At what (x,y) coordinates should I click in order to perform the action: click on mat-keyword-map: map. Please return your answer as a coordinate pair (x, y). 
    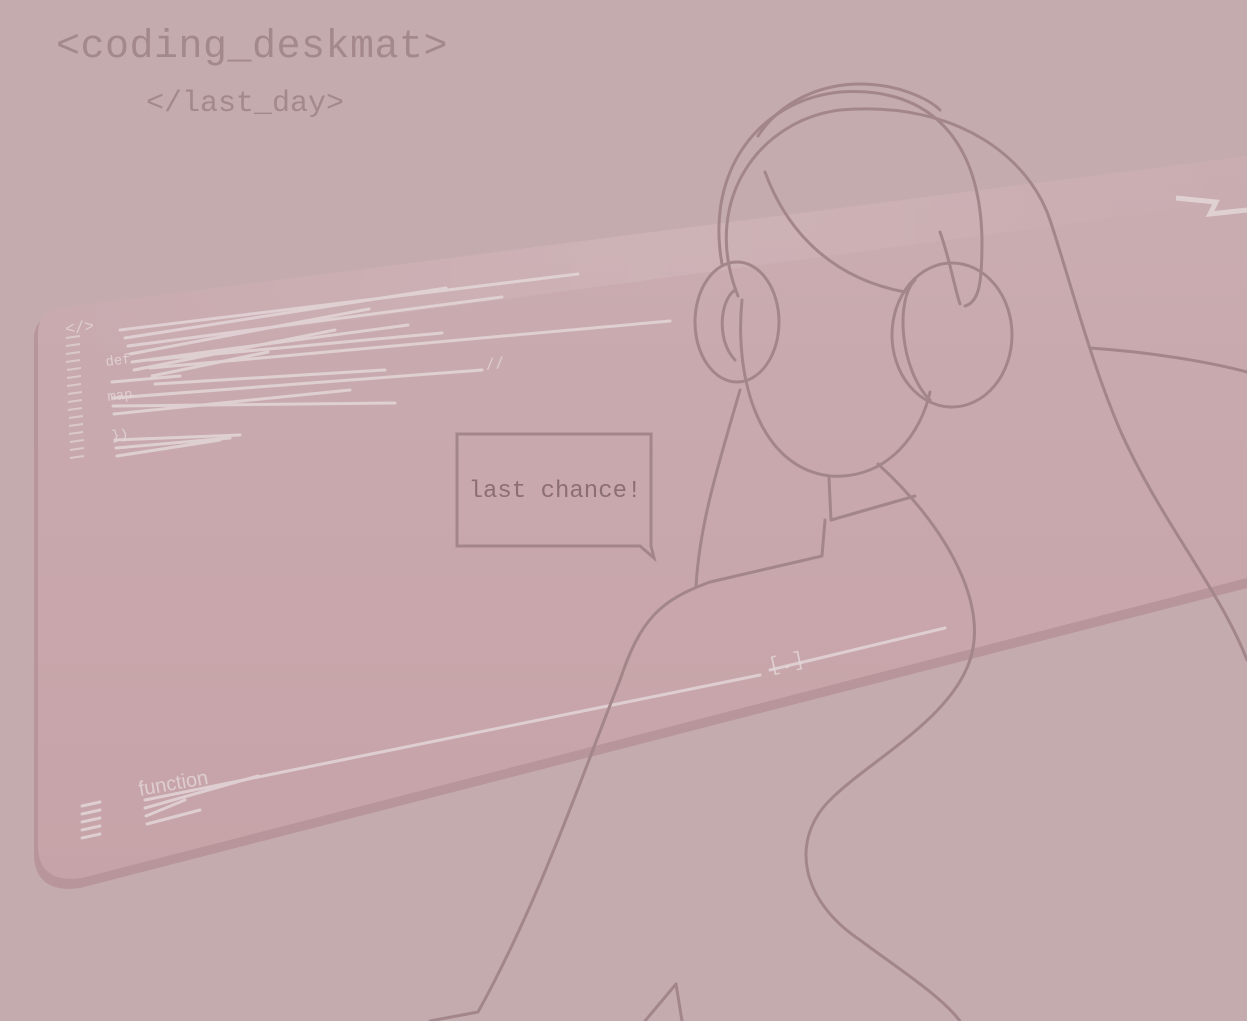
    Looking at the image, I should click on (120, 396).